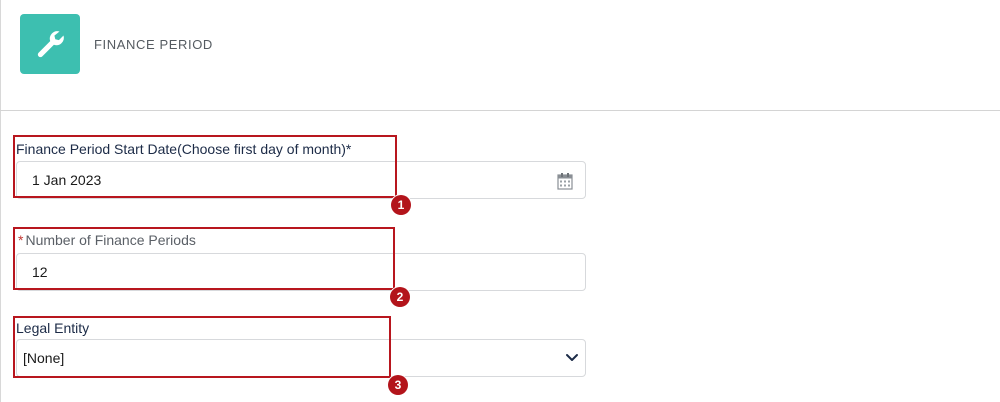 This screenshot has width=1000, height=402. What do you see at coordinates (400, 297) in the screenshot?
I see `annotation-marker-2: 2` at bounding box center [400, 297].